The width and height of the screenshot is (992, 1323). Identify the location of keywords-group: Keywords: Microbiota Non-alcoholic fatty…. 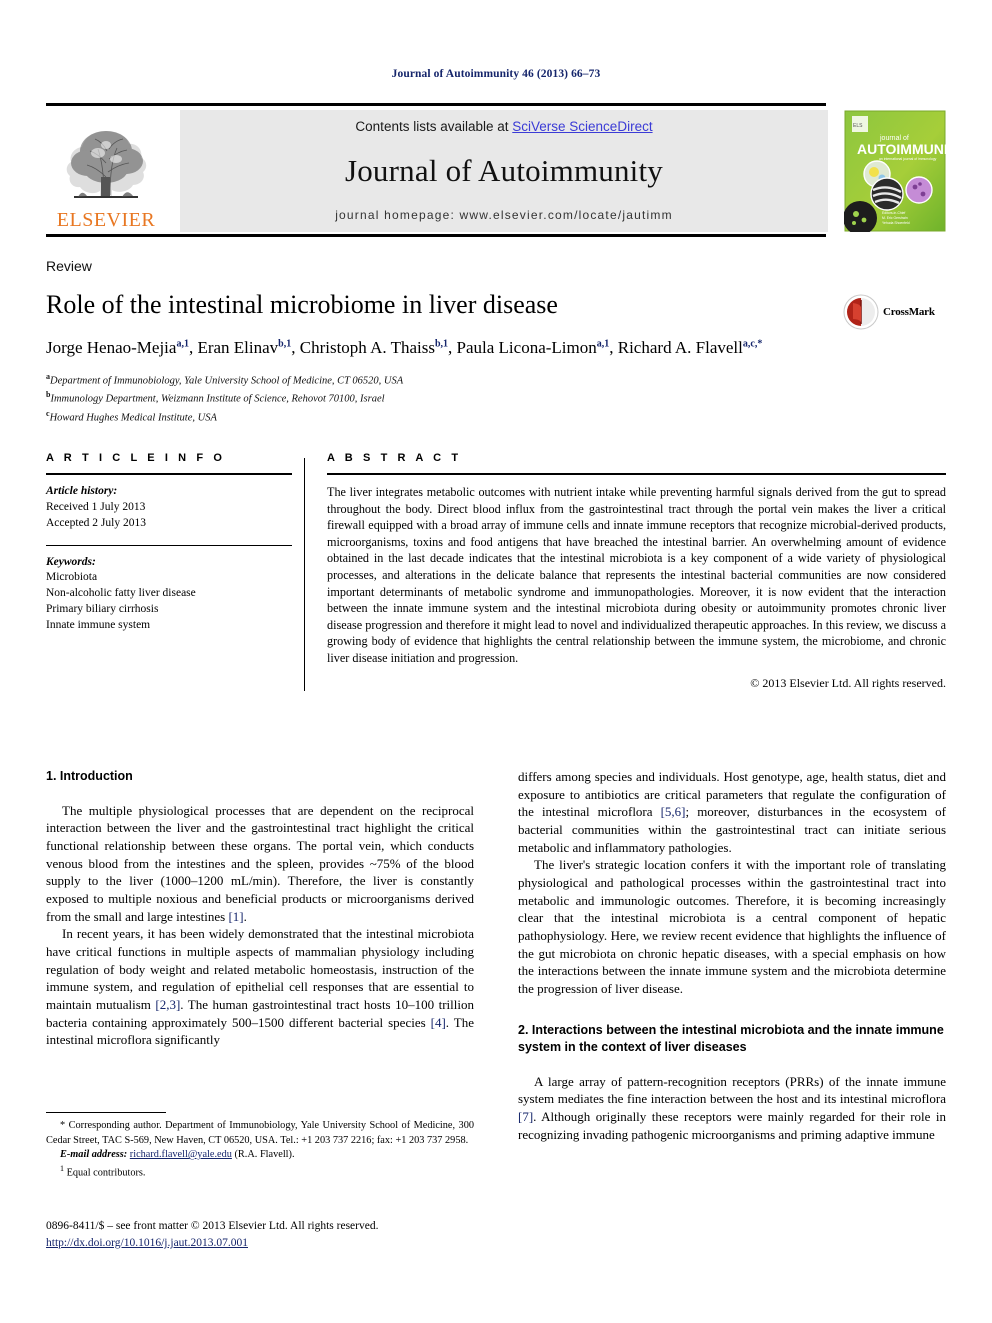
(169, 594).